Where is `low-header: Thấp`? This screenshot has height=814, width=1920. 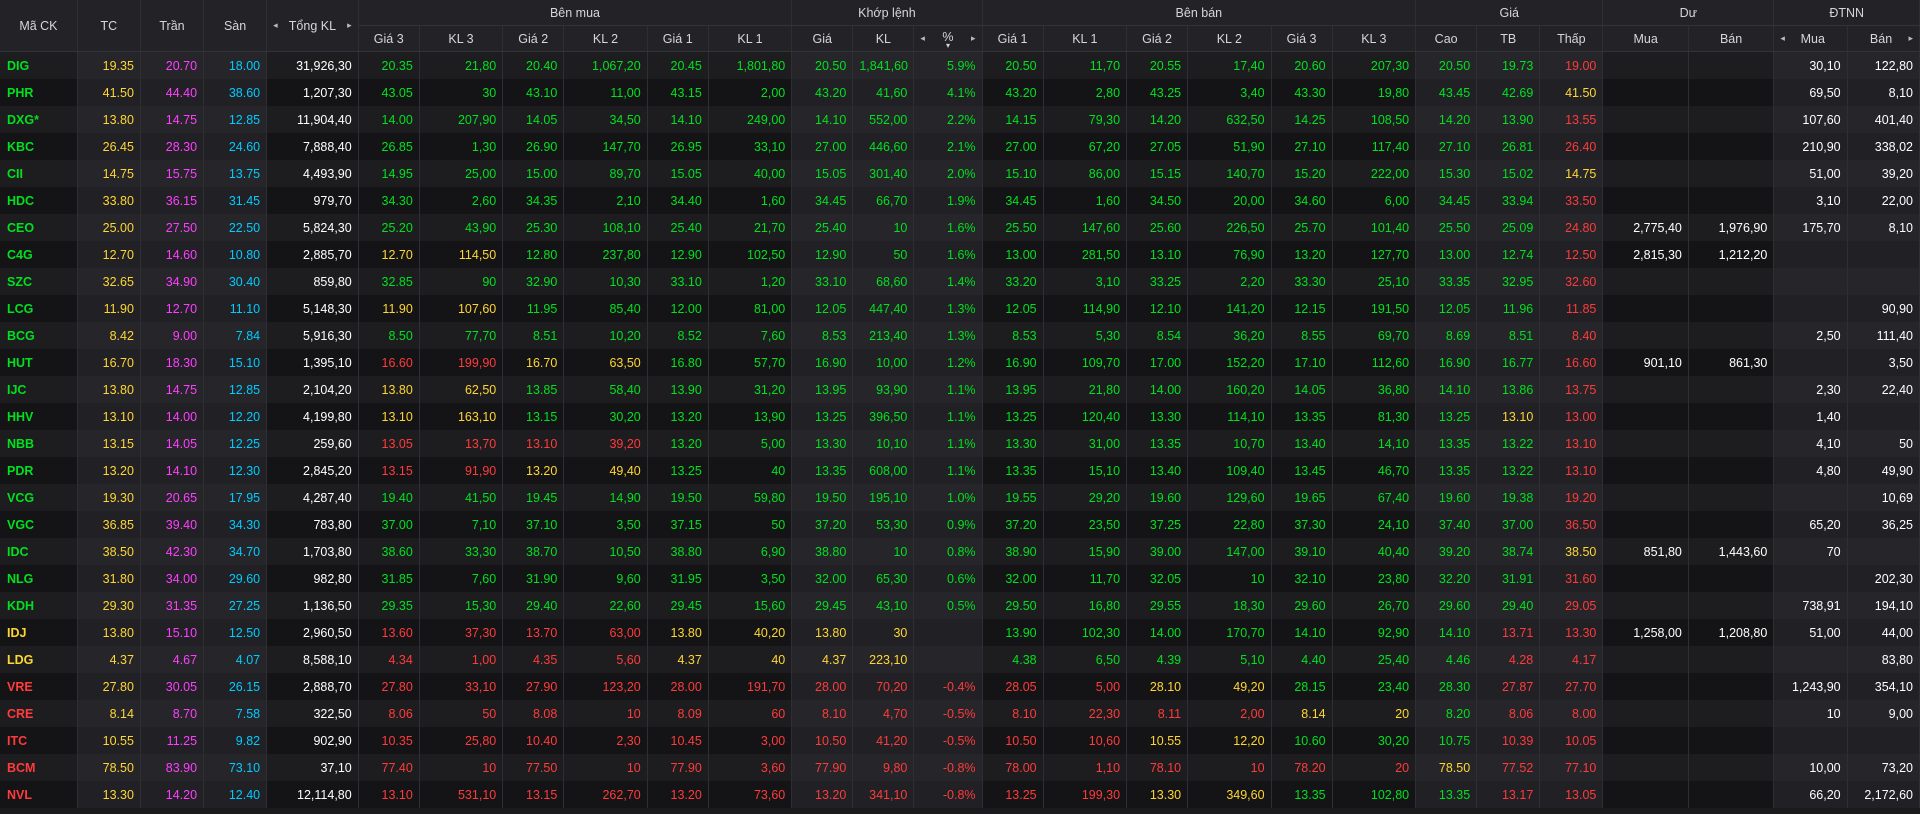
low-header: Thấp is located at coordinates (1571, 38).